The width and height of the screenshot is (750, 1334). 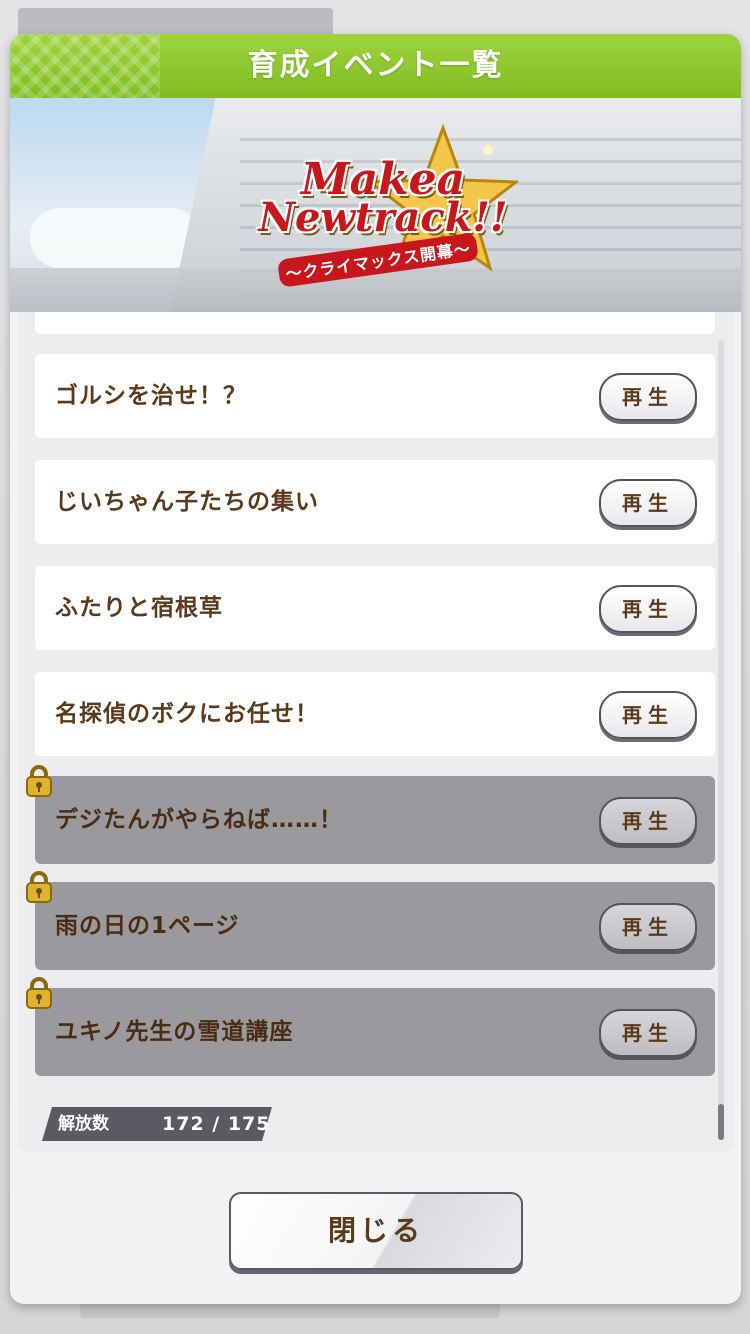 I want to click on unlock-count-badge: 解放数 172 / 175, so click(x=157, y=1124).